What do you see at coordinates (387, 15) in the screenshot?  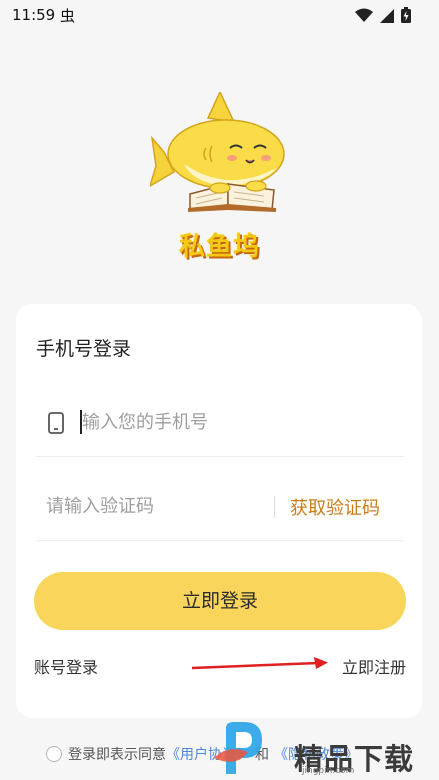 I see `signal-icon` at bounding box center [387, 15].